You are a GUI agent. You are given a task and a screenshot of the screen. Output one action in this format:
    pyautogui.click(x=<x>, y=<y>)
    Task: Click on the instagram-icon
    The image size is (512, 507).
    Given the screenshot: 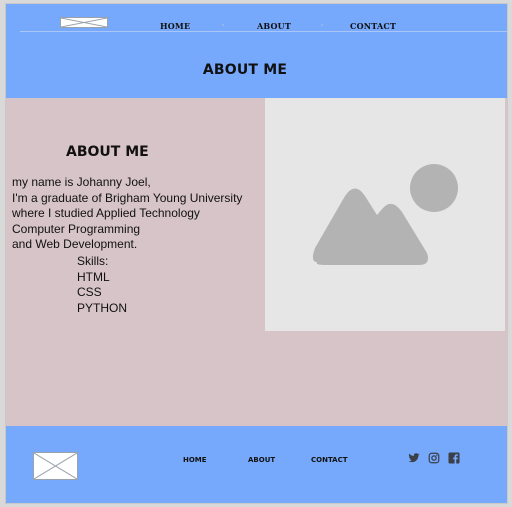 What is the action you would take?
    pyautogui.click(x=434, y=458)
    